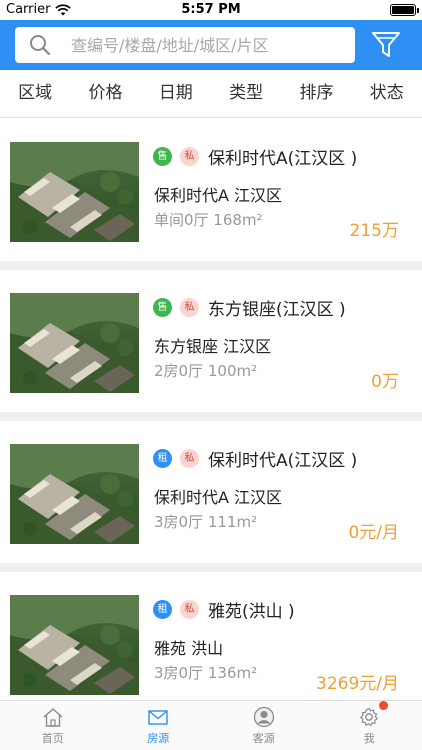 The image size is (422, 750). Describe the element at coordinates (251, 612) in the screenshot. I see `property-title: 雅苑(洪山 )` at that location.